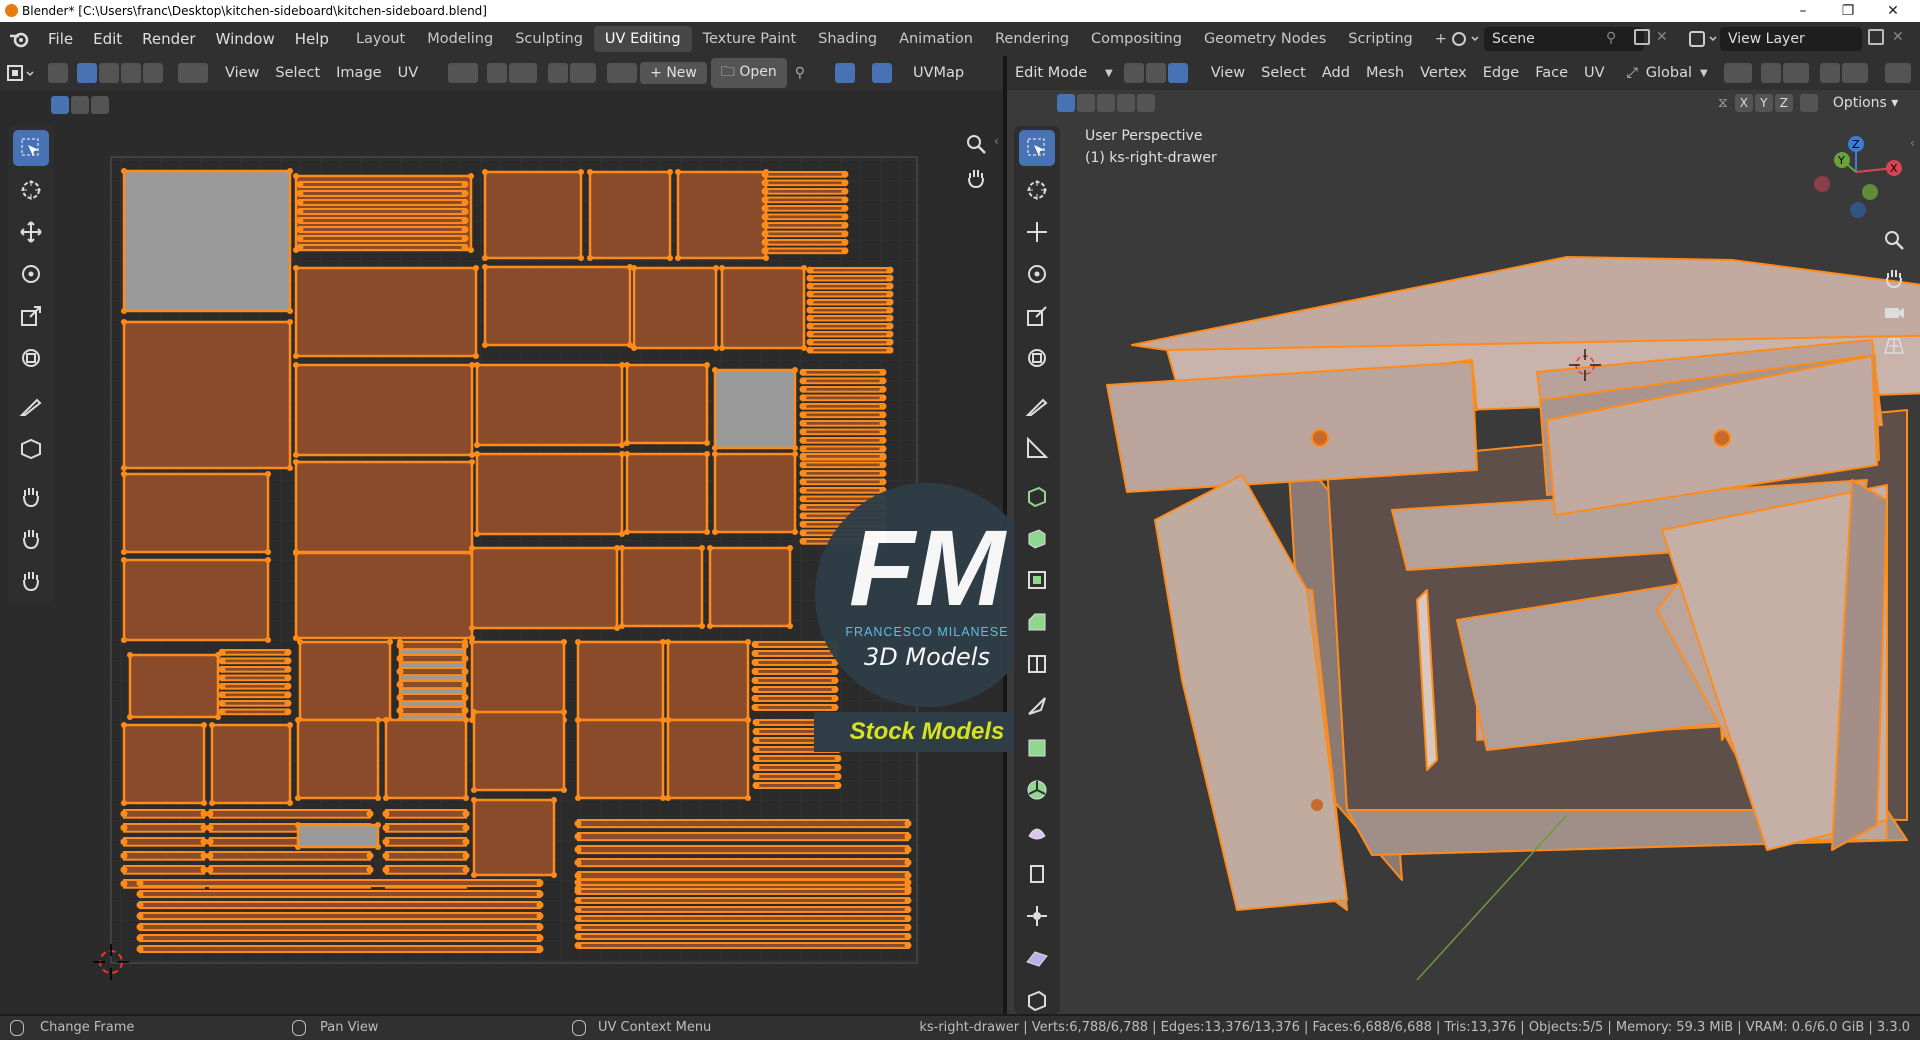 The image size is (1920, 1040). I want to click on transform-orientation-selector: Global, so click(1669, 73).